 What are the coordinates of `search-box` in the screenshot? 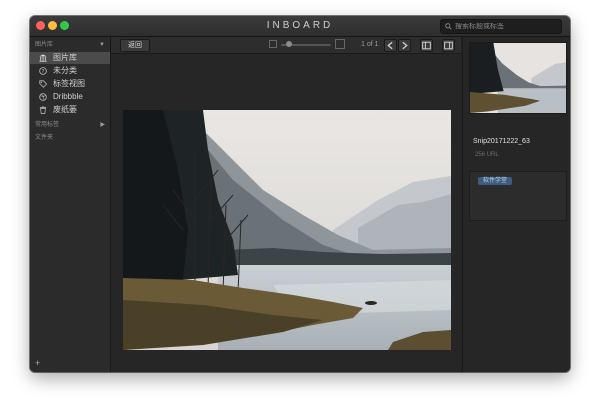 It's located at (501, 26).